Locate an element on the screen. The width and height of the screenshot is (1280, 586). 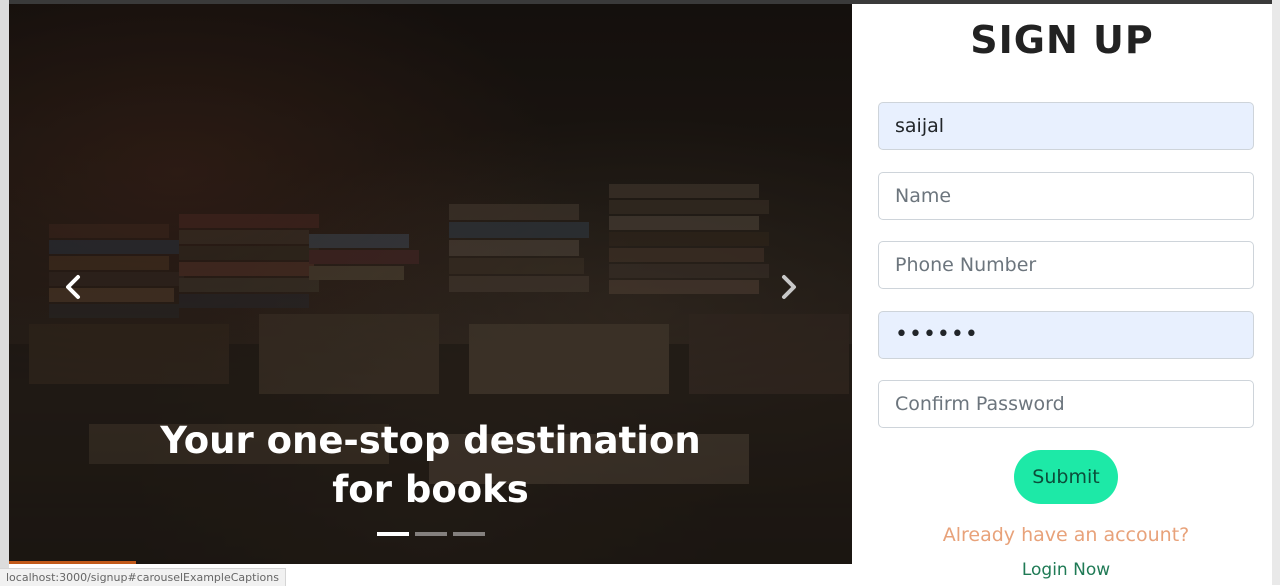
name-field: Name is located at coordinates (1066, 196).